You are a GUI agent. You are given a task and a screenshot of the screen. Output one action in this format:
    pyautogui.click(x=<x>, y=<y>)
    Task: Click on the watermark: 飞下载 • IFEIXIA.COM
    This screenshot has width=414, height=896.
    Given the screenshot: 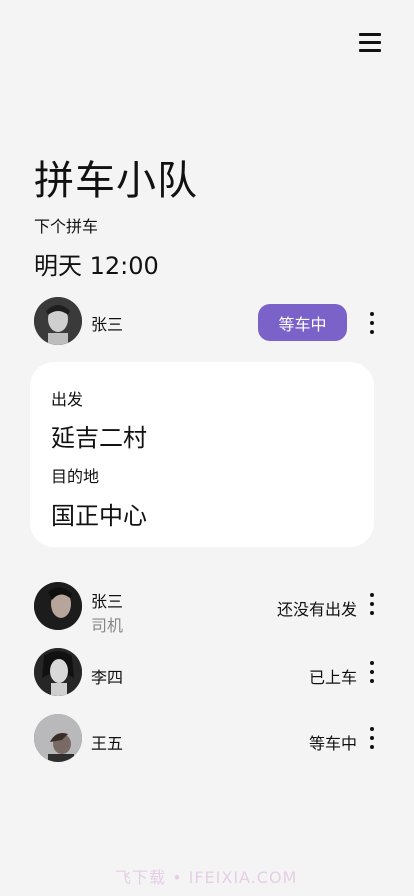 What is the action you would take?
    pyautogui.click(x=206, y=877)
    